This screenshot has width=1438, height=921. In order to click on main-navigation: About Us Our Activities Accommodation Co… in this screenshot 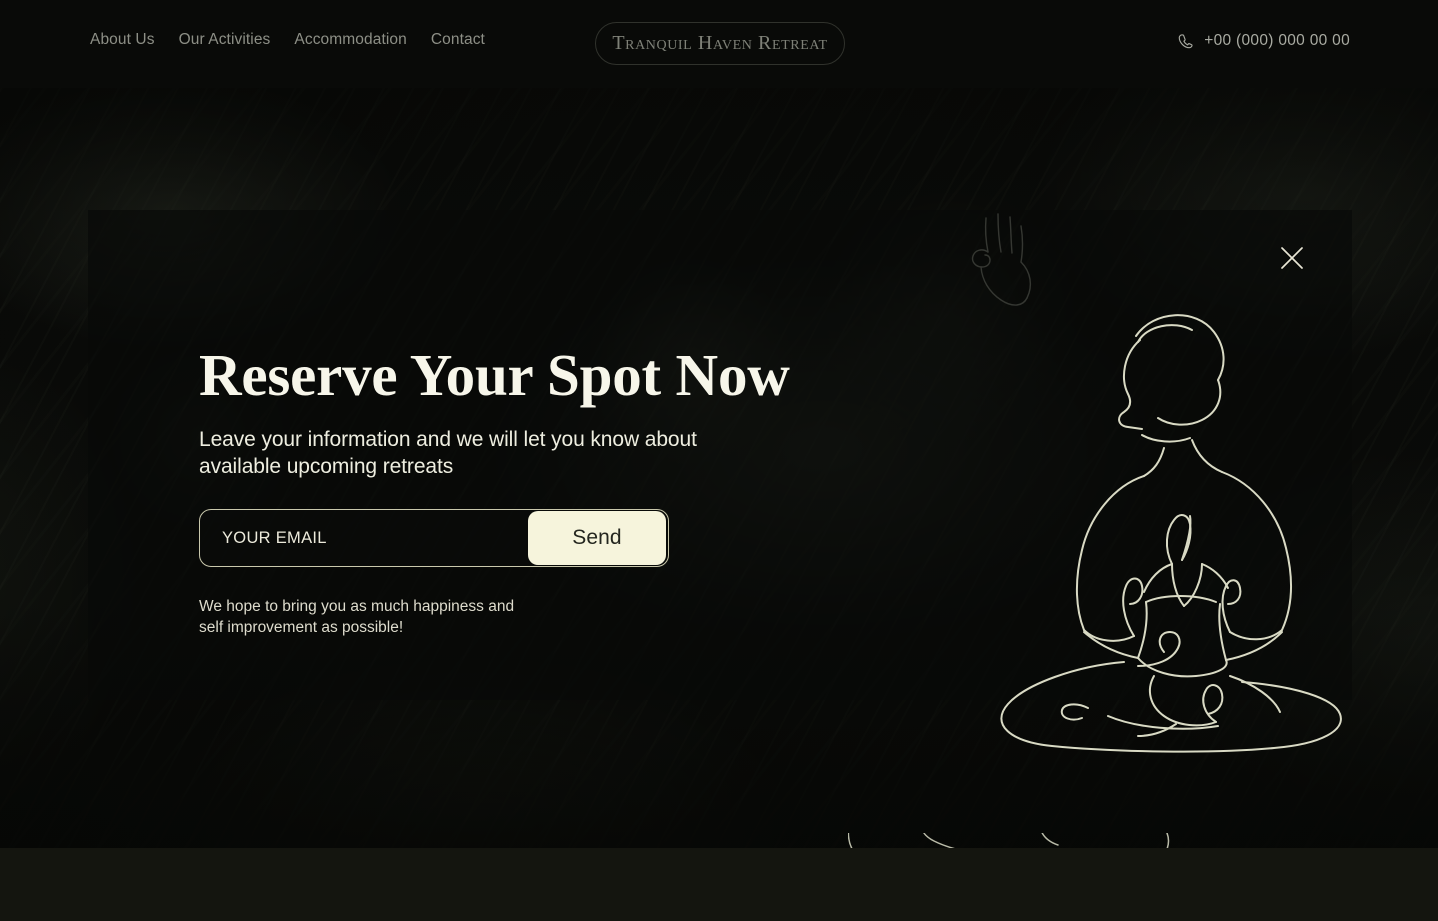, I will do `click(287, 40)`.